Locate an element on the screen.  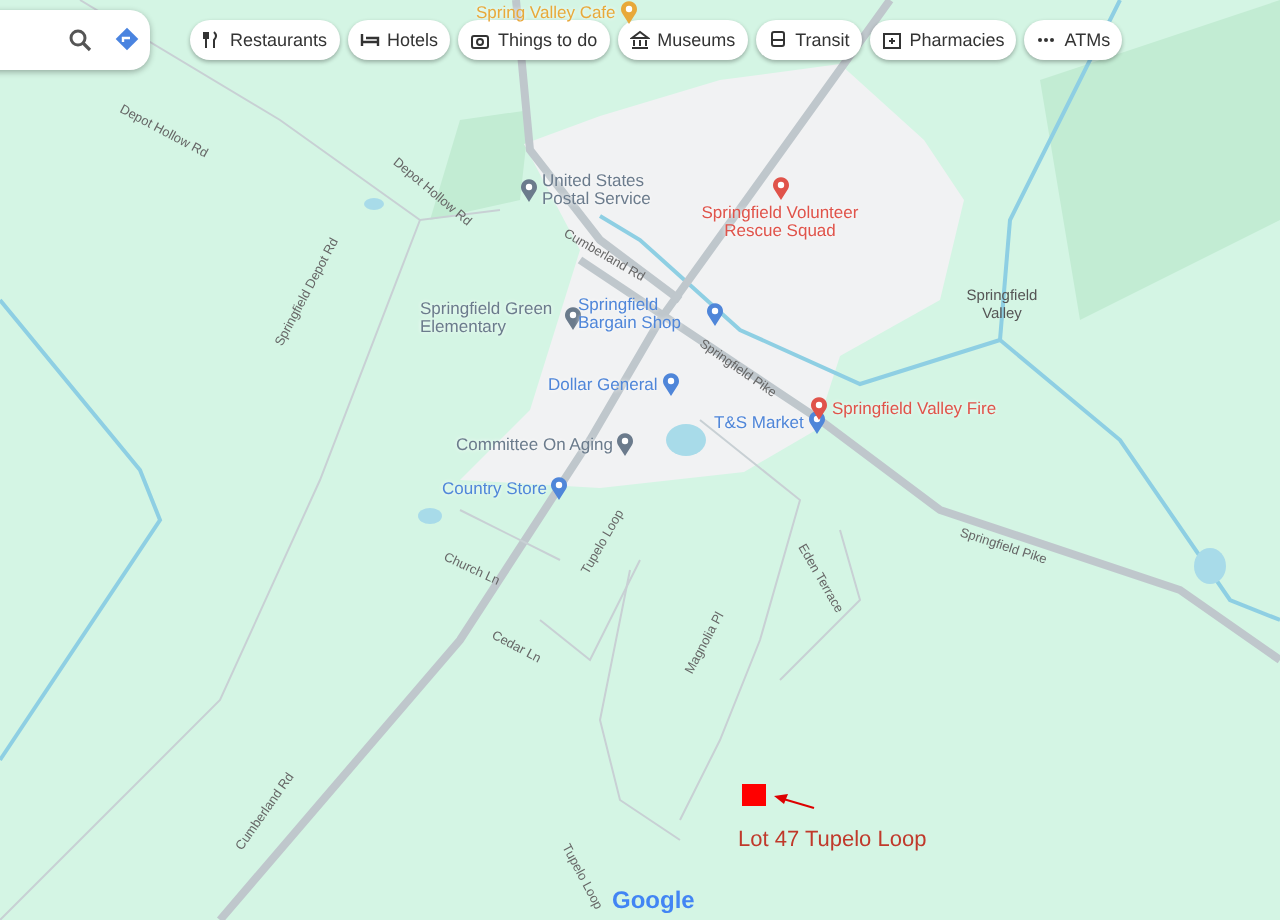
category-chip: Pharmacies is located at coordinates (943, 40).